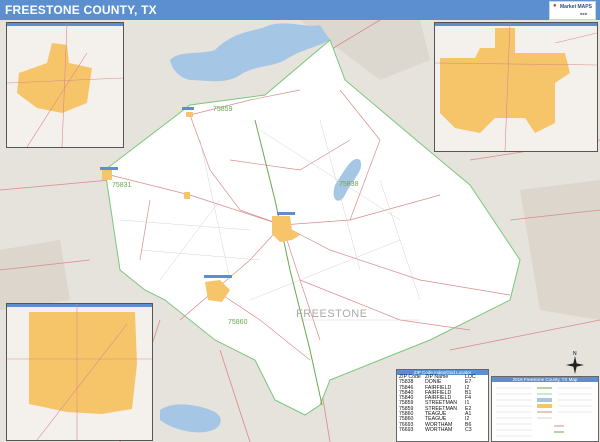 This screenshot has height=442, width=600. I want to click on city-wortham, so click(107, 175).